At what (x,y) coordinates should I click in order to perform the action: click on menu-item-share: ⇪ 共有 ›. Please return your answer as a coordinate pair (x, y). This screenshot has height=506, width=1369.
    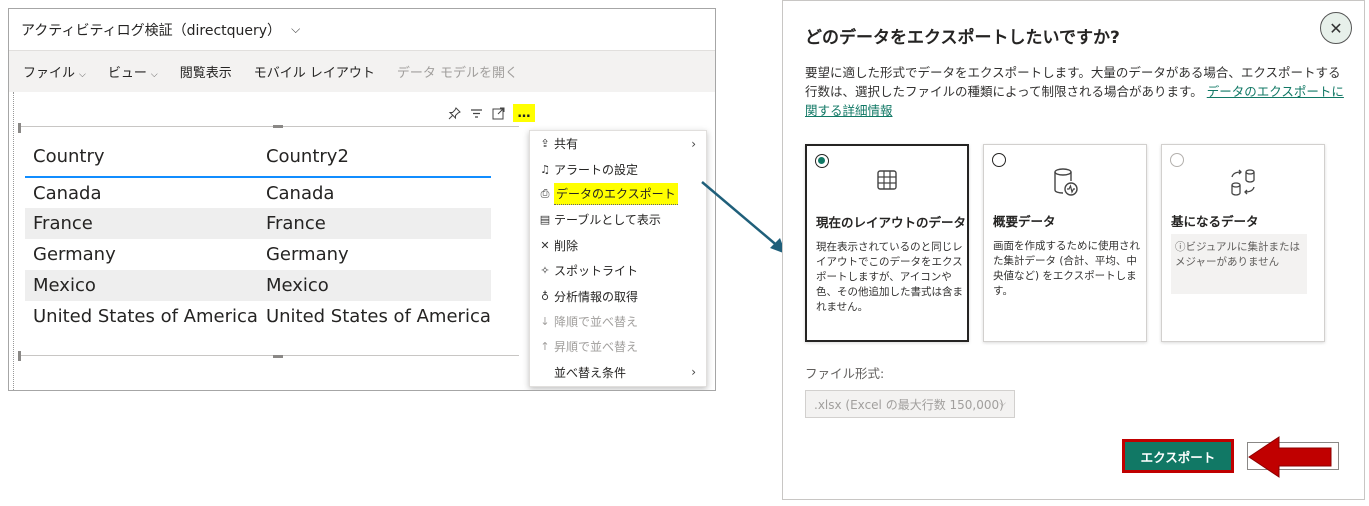
    Looking at the image, I should click on (618, 143).